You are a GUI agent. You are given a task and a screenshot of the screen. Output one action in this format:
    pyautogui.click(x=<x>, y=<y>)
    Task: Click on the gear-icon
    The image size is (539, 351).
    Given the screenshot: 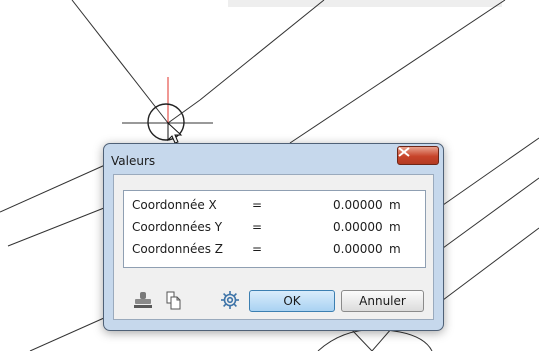 What is the action you would take?
    pyautogui.click(x=230, y=300)
    